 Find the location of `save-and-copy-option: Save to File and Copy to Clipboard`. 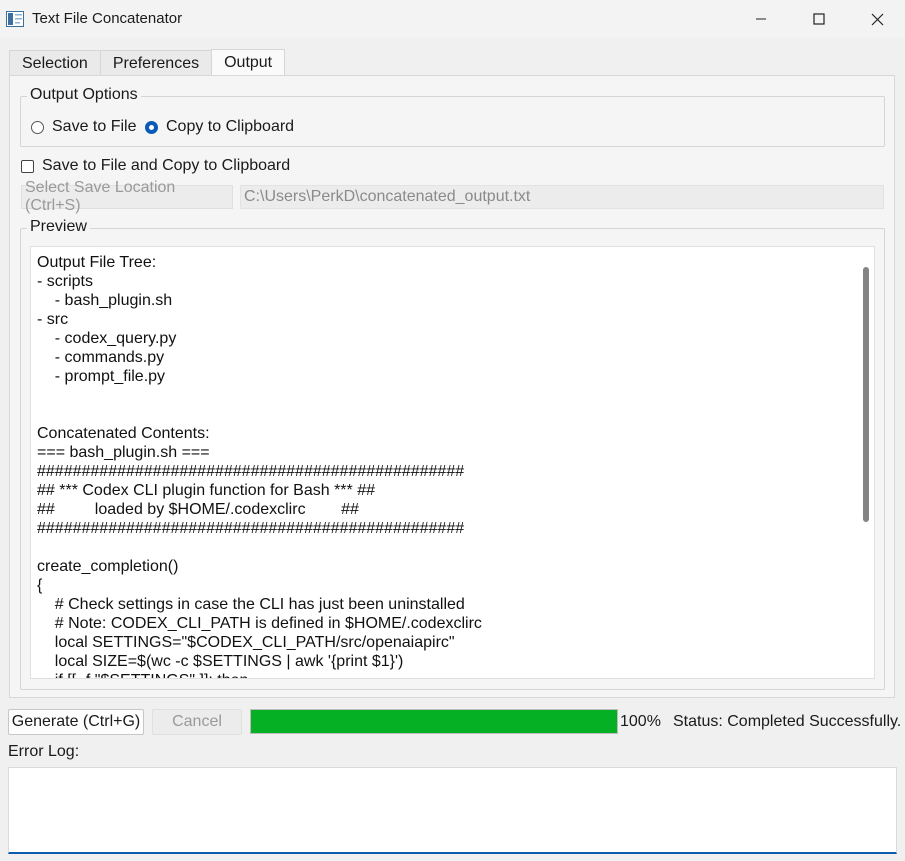

save-and-copy-option: Save to File and Copy to Clipboard is located at coordinates (155, 166).